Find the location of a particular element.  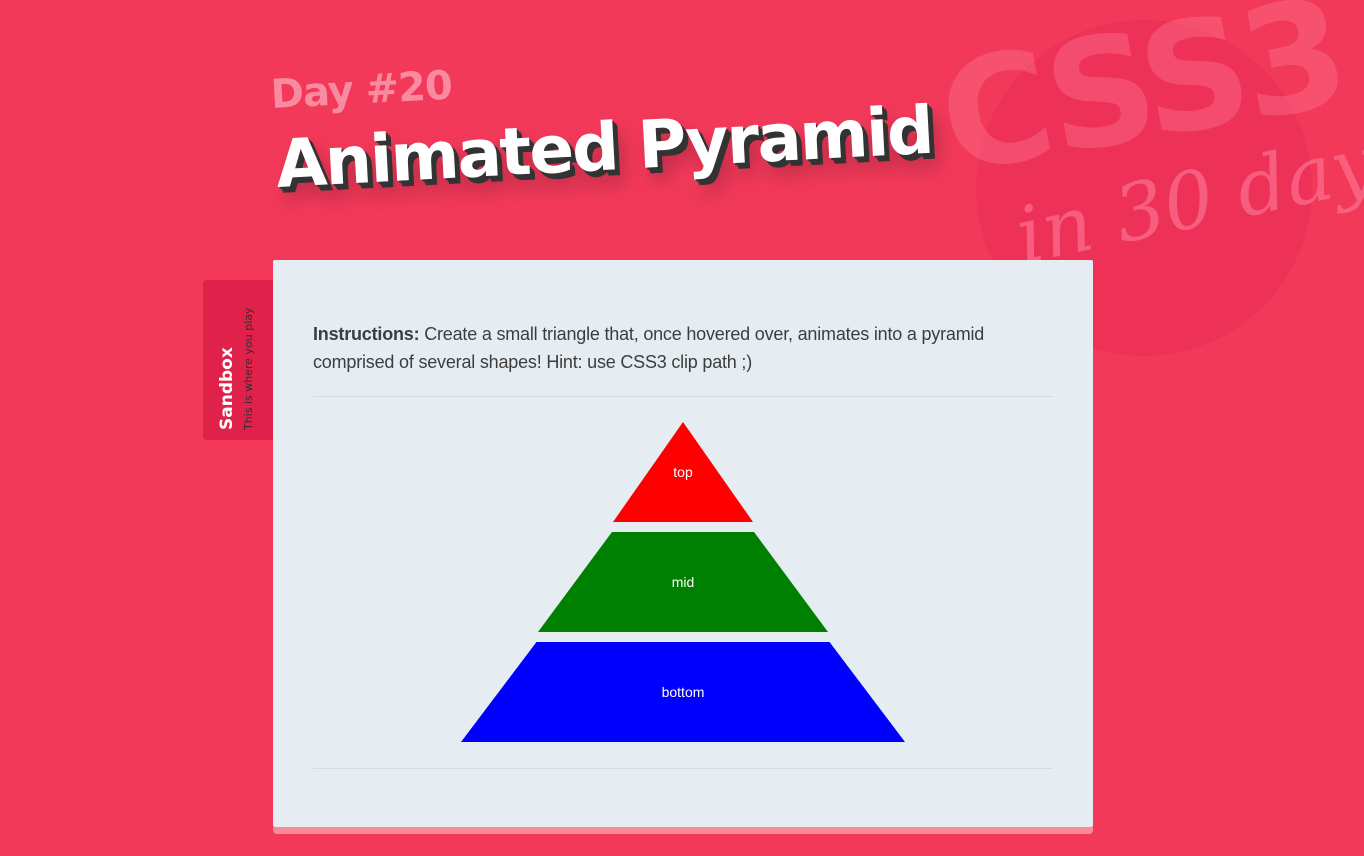

pyramid-tier-mid: mid is located at coordinates (683, 582).